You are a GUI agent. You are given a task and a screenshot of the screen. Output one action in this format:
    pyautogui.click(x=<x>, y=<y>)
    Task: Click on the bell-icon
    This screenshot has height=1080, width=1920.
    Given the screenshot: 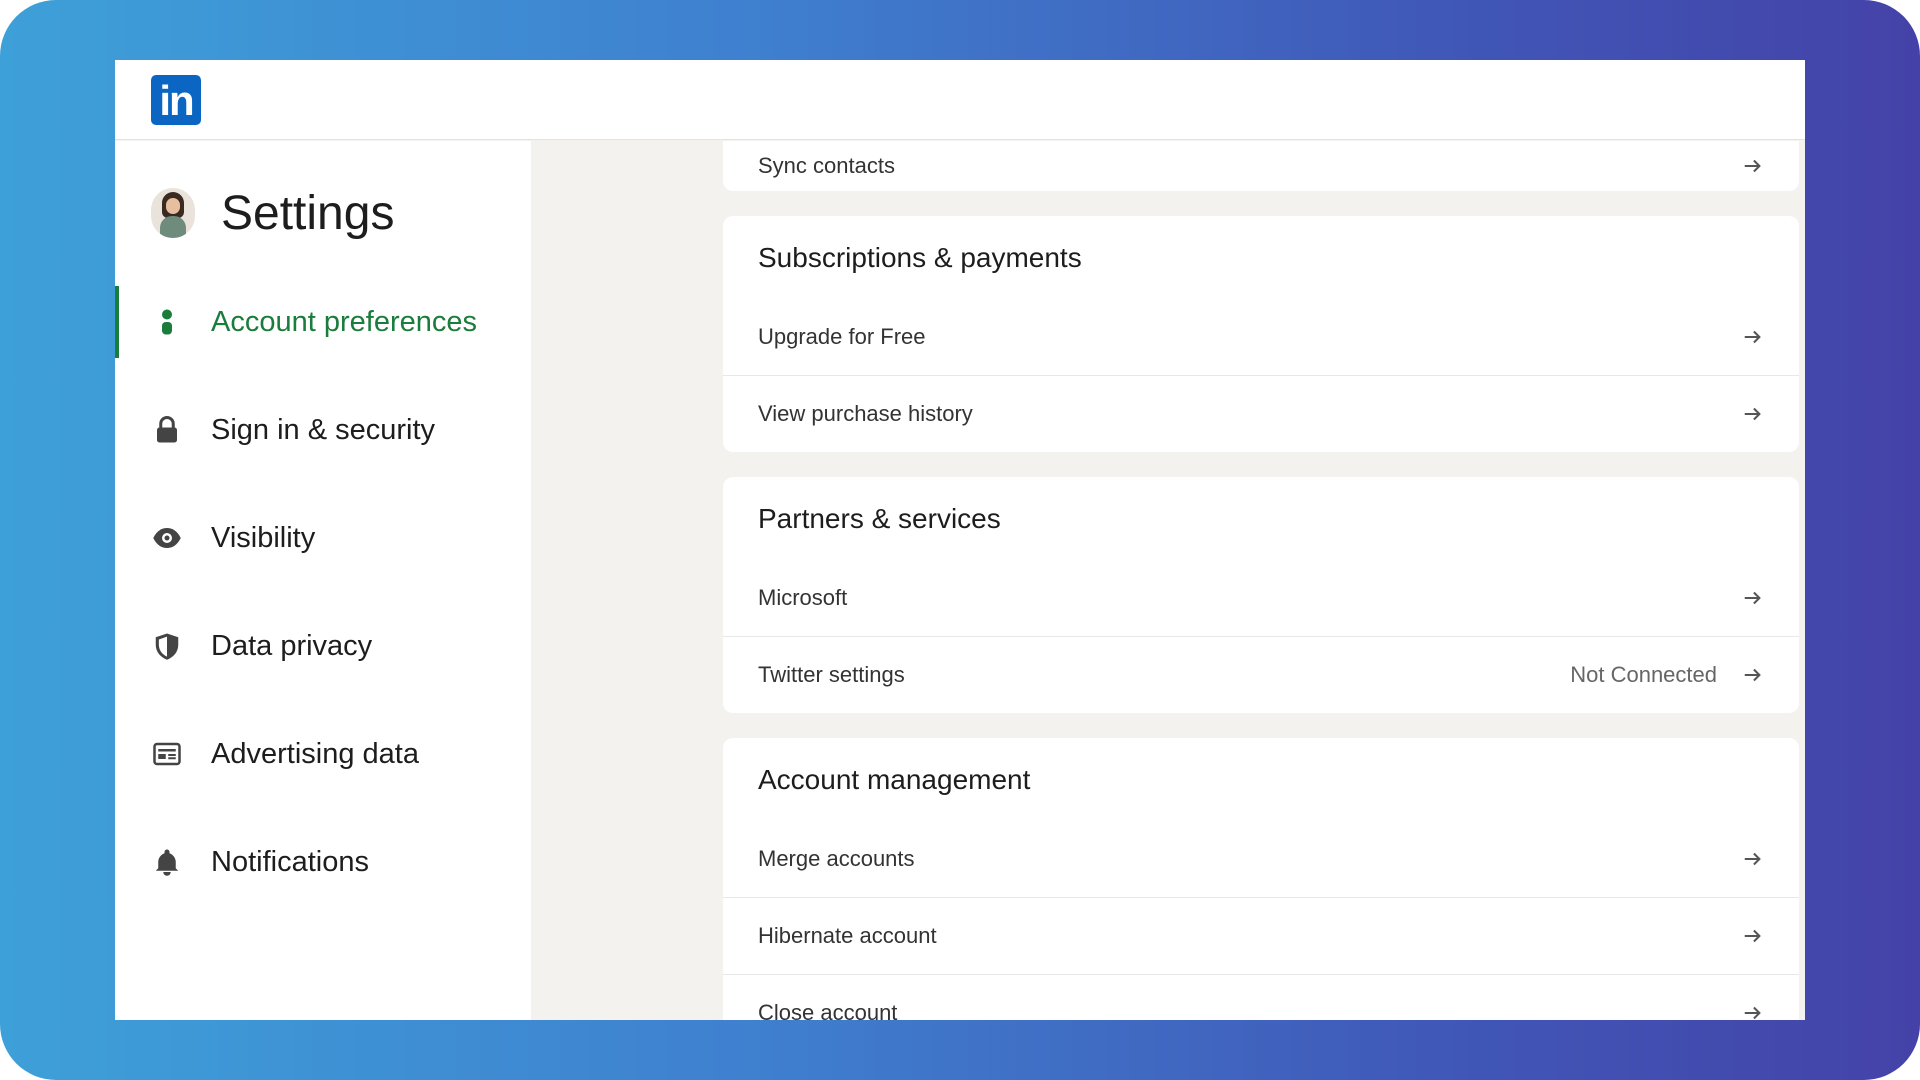 What is the action you would take?
    pyautogui.click(x=167, y=862)
    